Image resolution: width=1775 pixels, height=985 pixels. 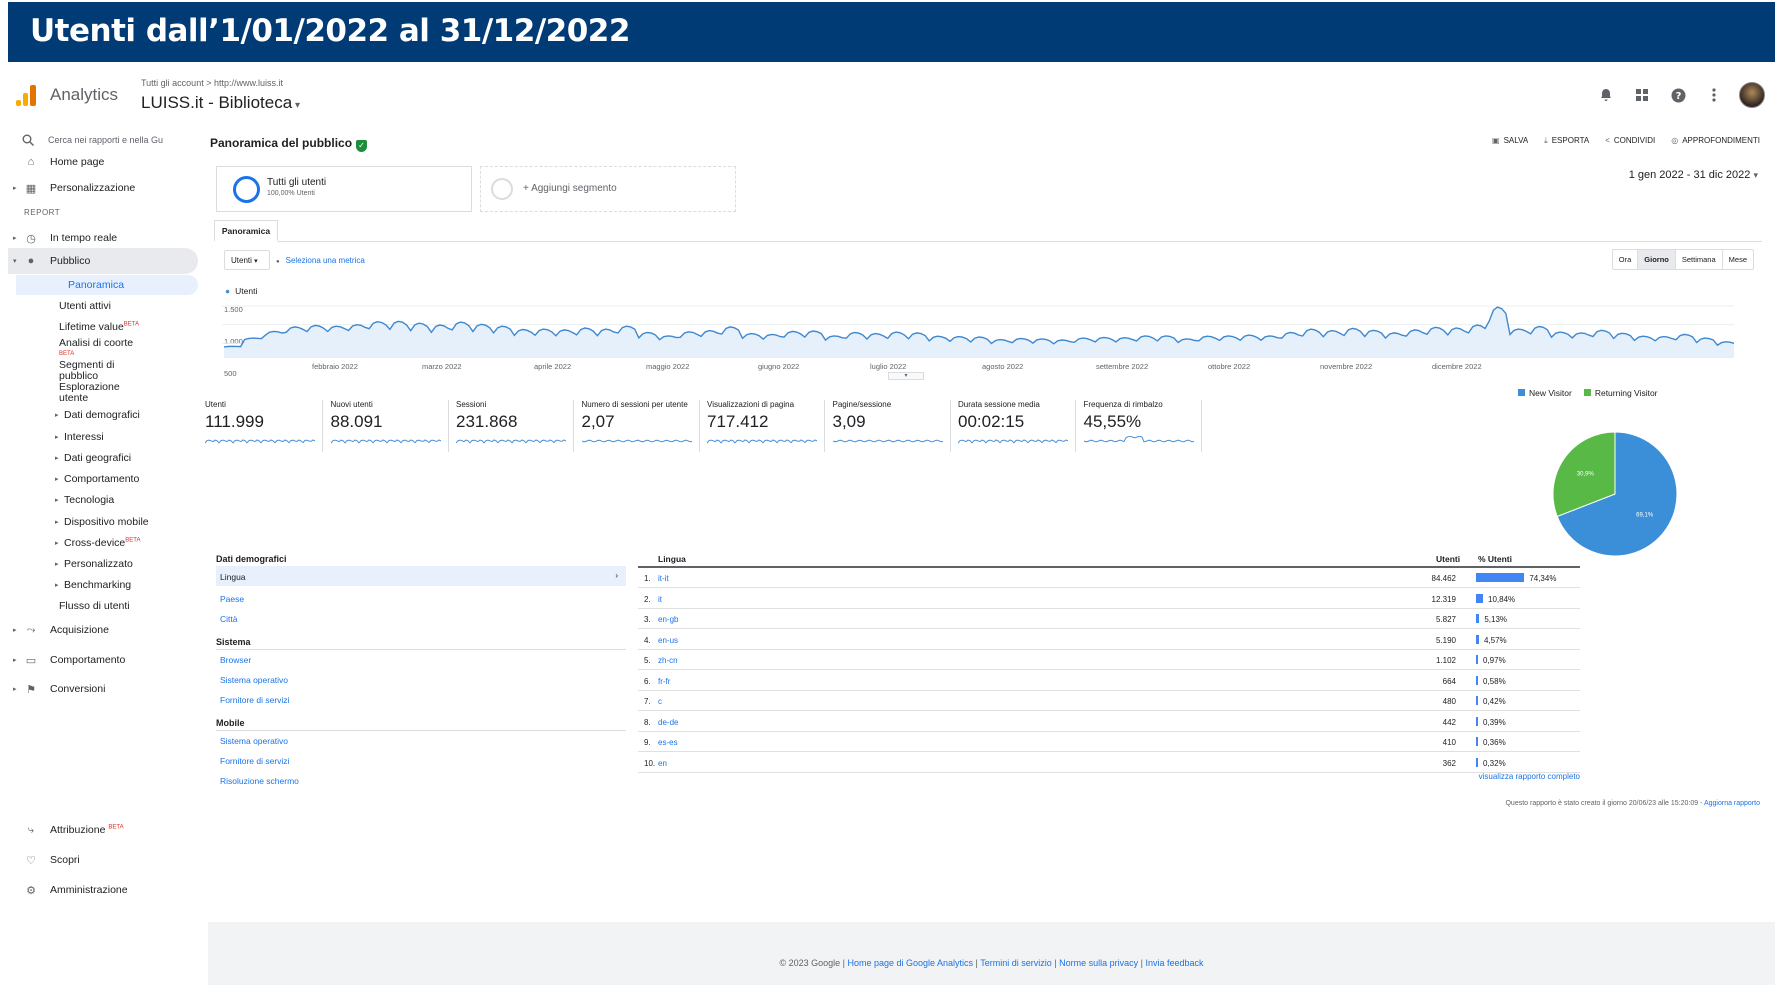 I want to click on sidebar-search: Cerca nei rapporti e nella Gu, so click(x=92, y=140).